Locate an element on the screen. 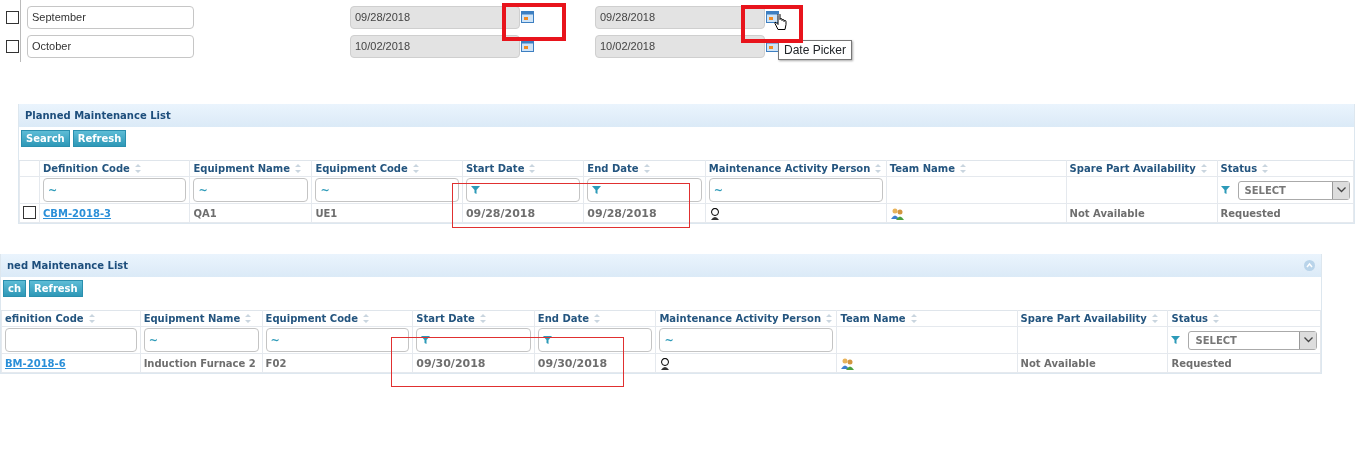  table-cell: UE1 is located at coordinates (326, 213).